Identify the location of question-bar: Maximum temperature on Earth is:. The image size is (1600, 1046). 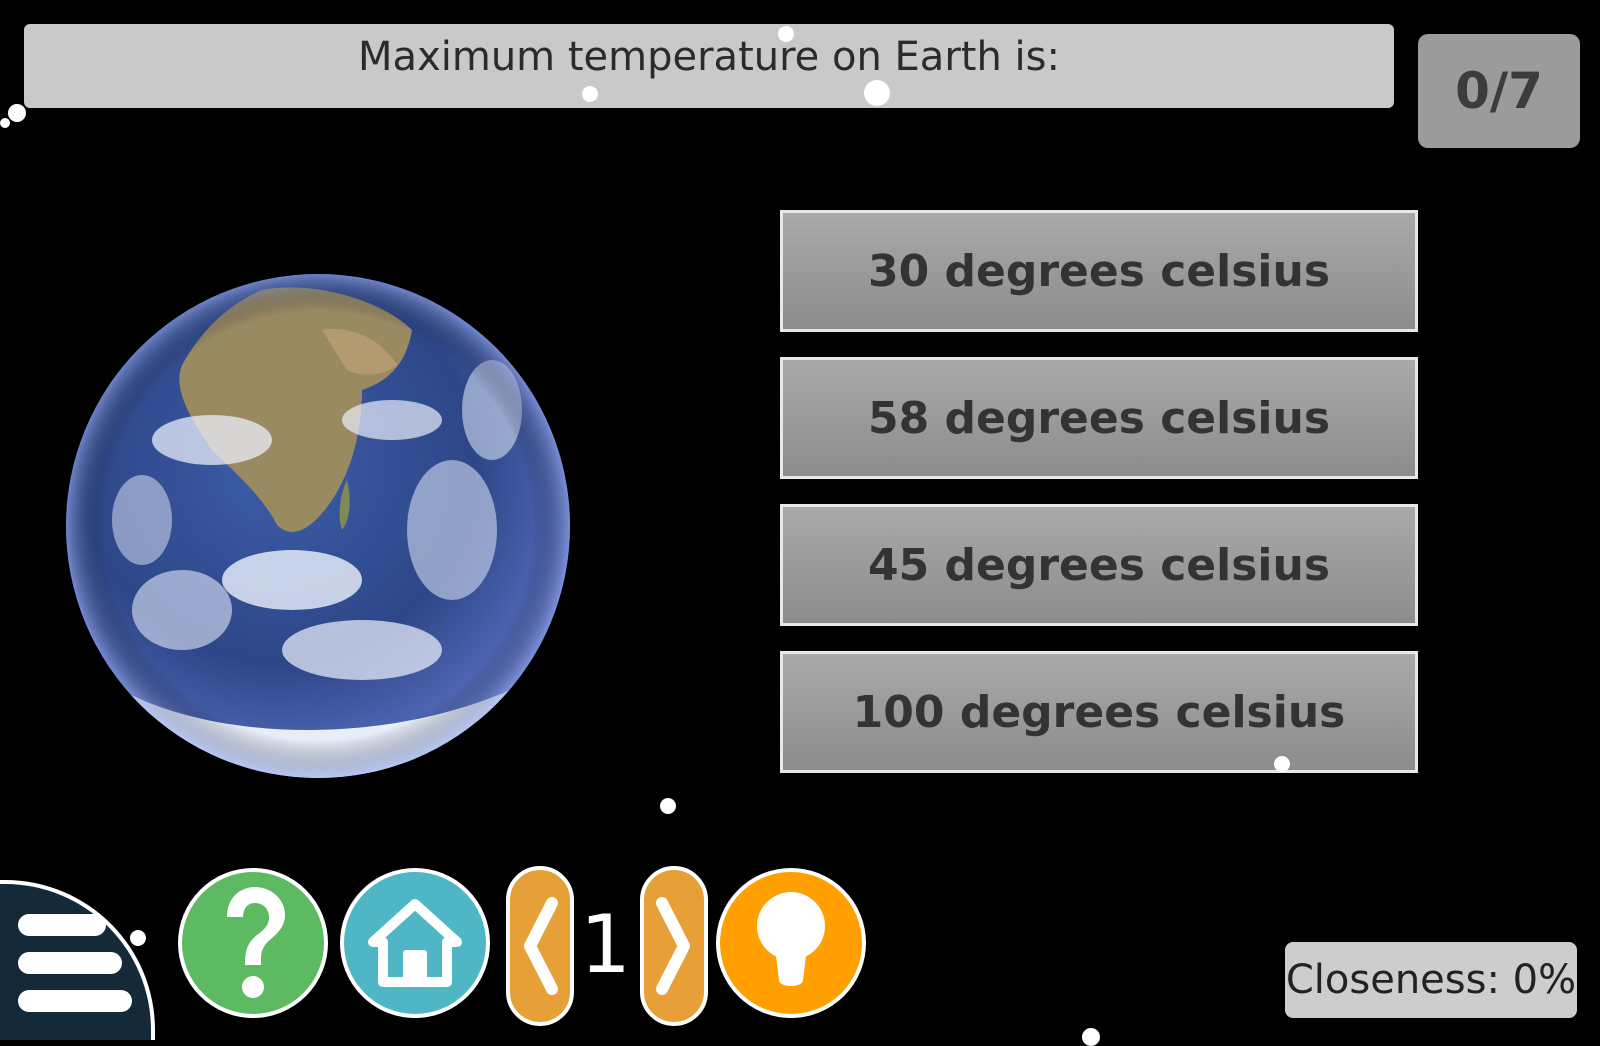
(709, 66).